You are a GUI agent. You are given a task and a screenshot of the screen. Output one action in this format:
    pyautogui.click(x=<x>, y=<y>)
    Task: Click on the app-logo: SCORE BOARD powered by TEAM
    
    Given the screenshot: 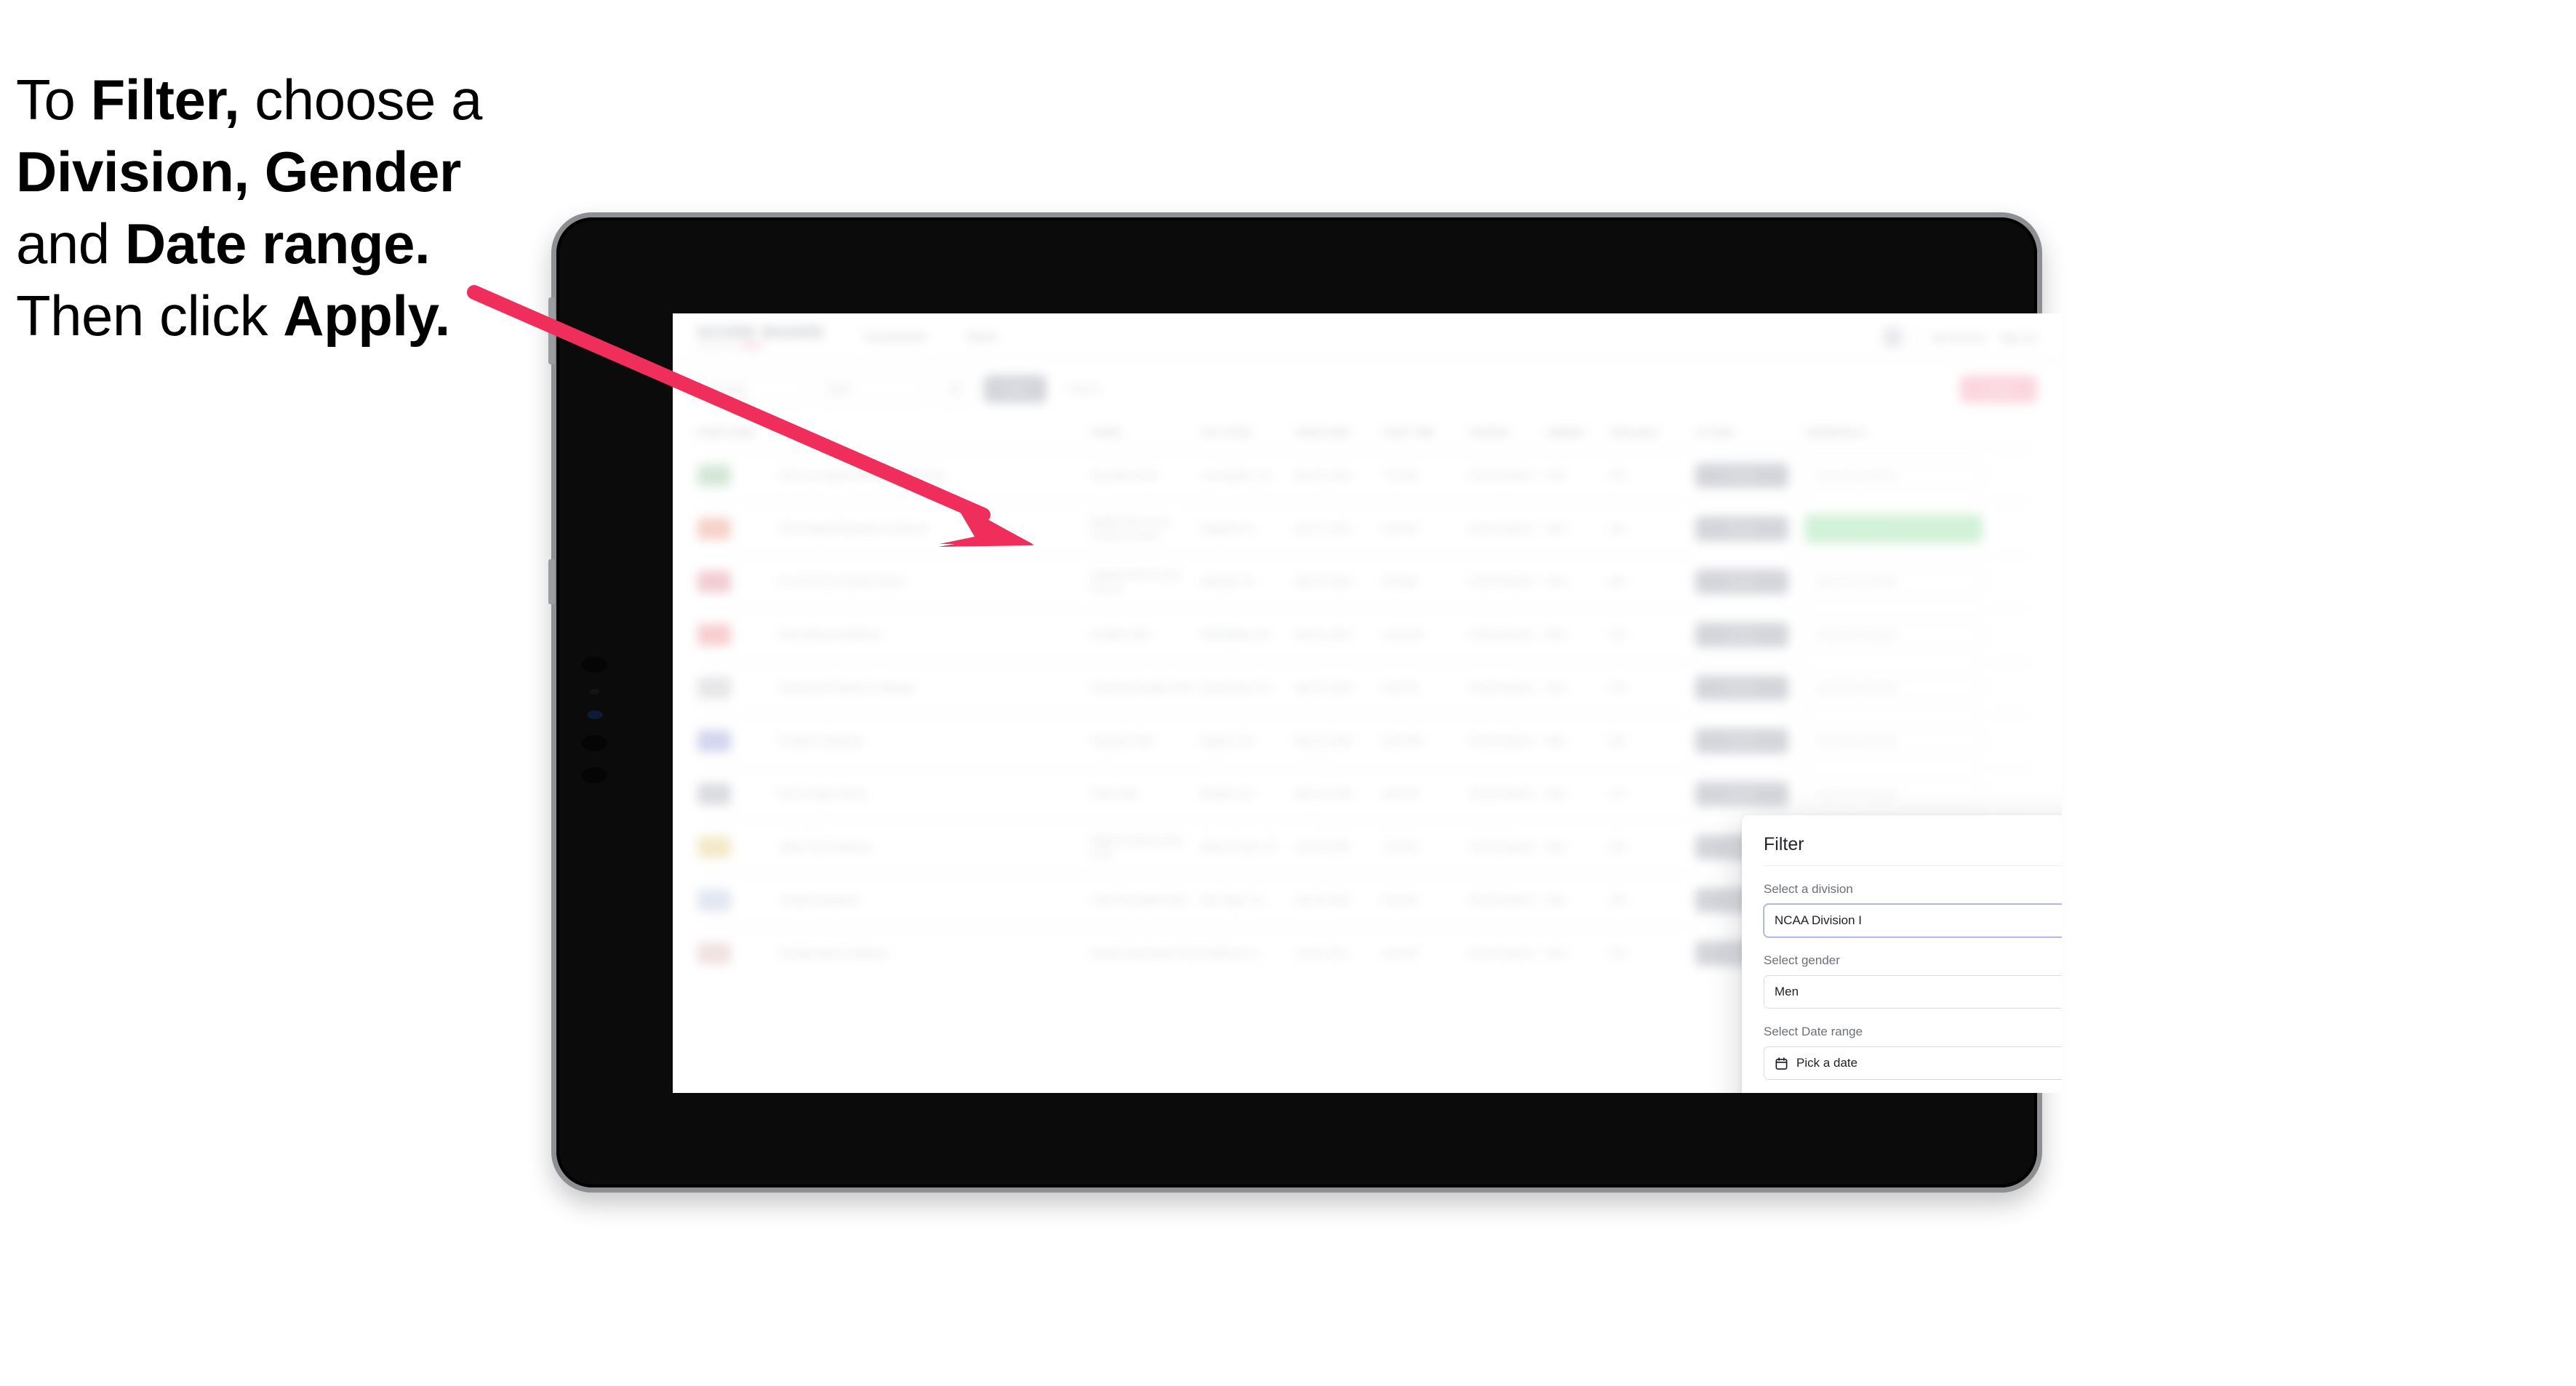 What is the action you would take?
    pyautogui.click(x=760, y=337)
    